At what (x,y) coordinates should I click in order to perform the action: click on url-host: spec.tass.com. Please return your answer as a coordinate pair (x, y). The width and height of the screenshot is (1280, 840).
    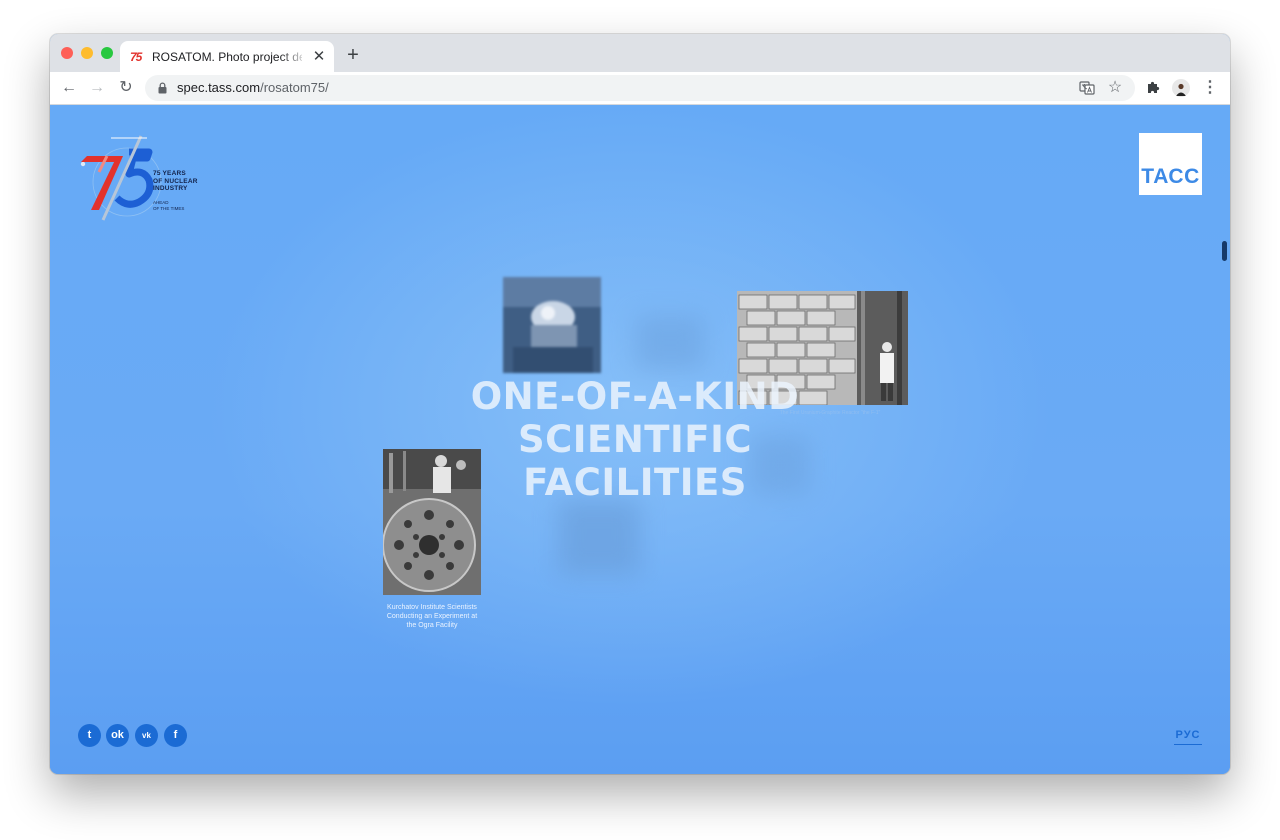
    Looking at the image, I should click on (219, 87).